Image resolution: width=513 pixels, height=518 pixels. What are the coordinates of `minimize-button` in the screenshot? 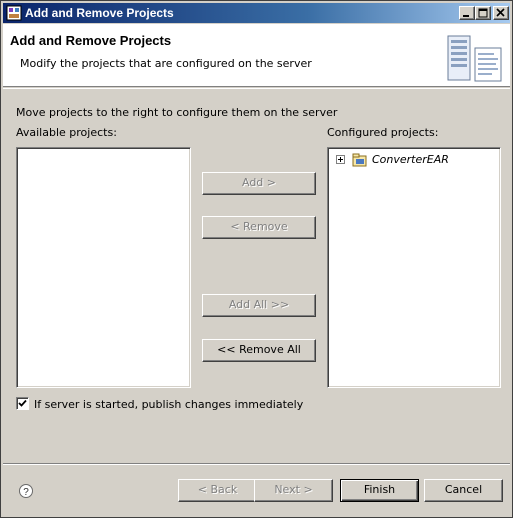 It's located at (467, 13).